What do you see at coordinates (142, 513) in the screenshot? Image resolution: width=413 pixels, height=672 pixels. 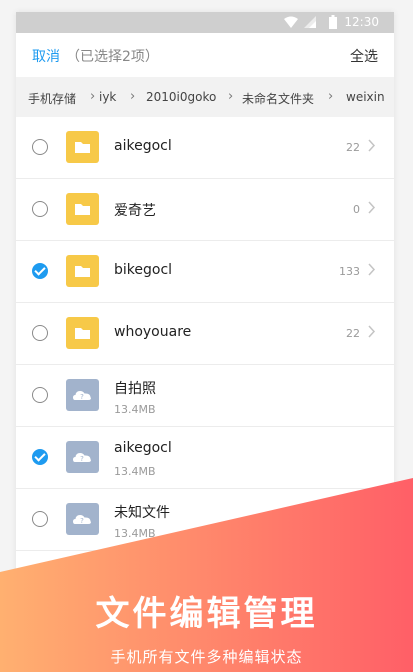 I see `file-name: 未知文件` at bounding box center [142, 513].